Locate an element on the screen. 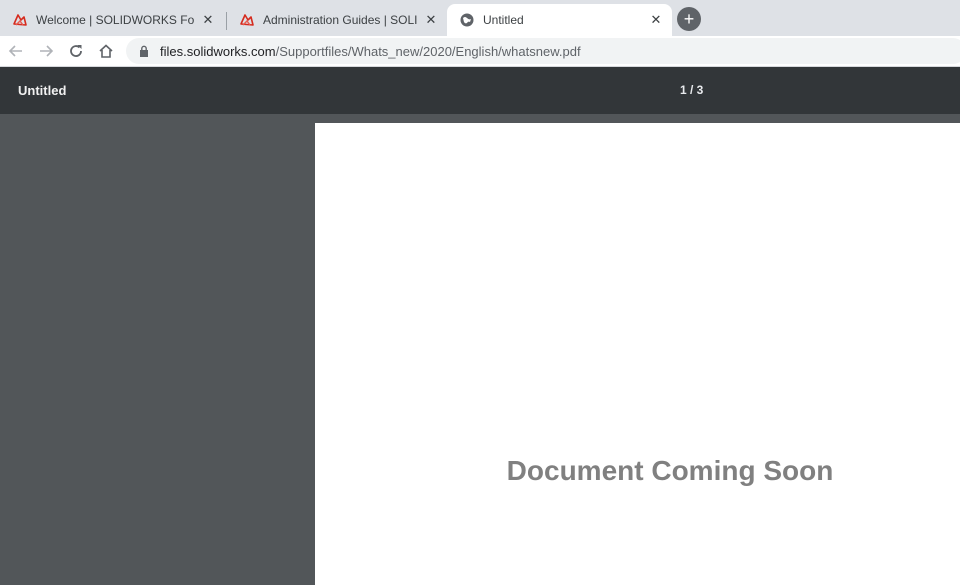 This screenshot has height=585, width=960. tab-administration-guides: Administration Guides | SOLIDWORKS ✕ is located at coordinates (337, 20).